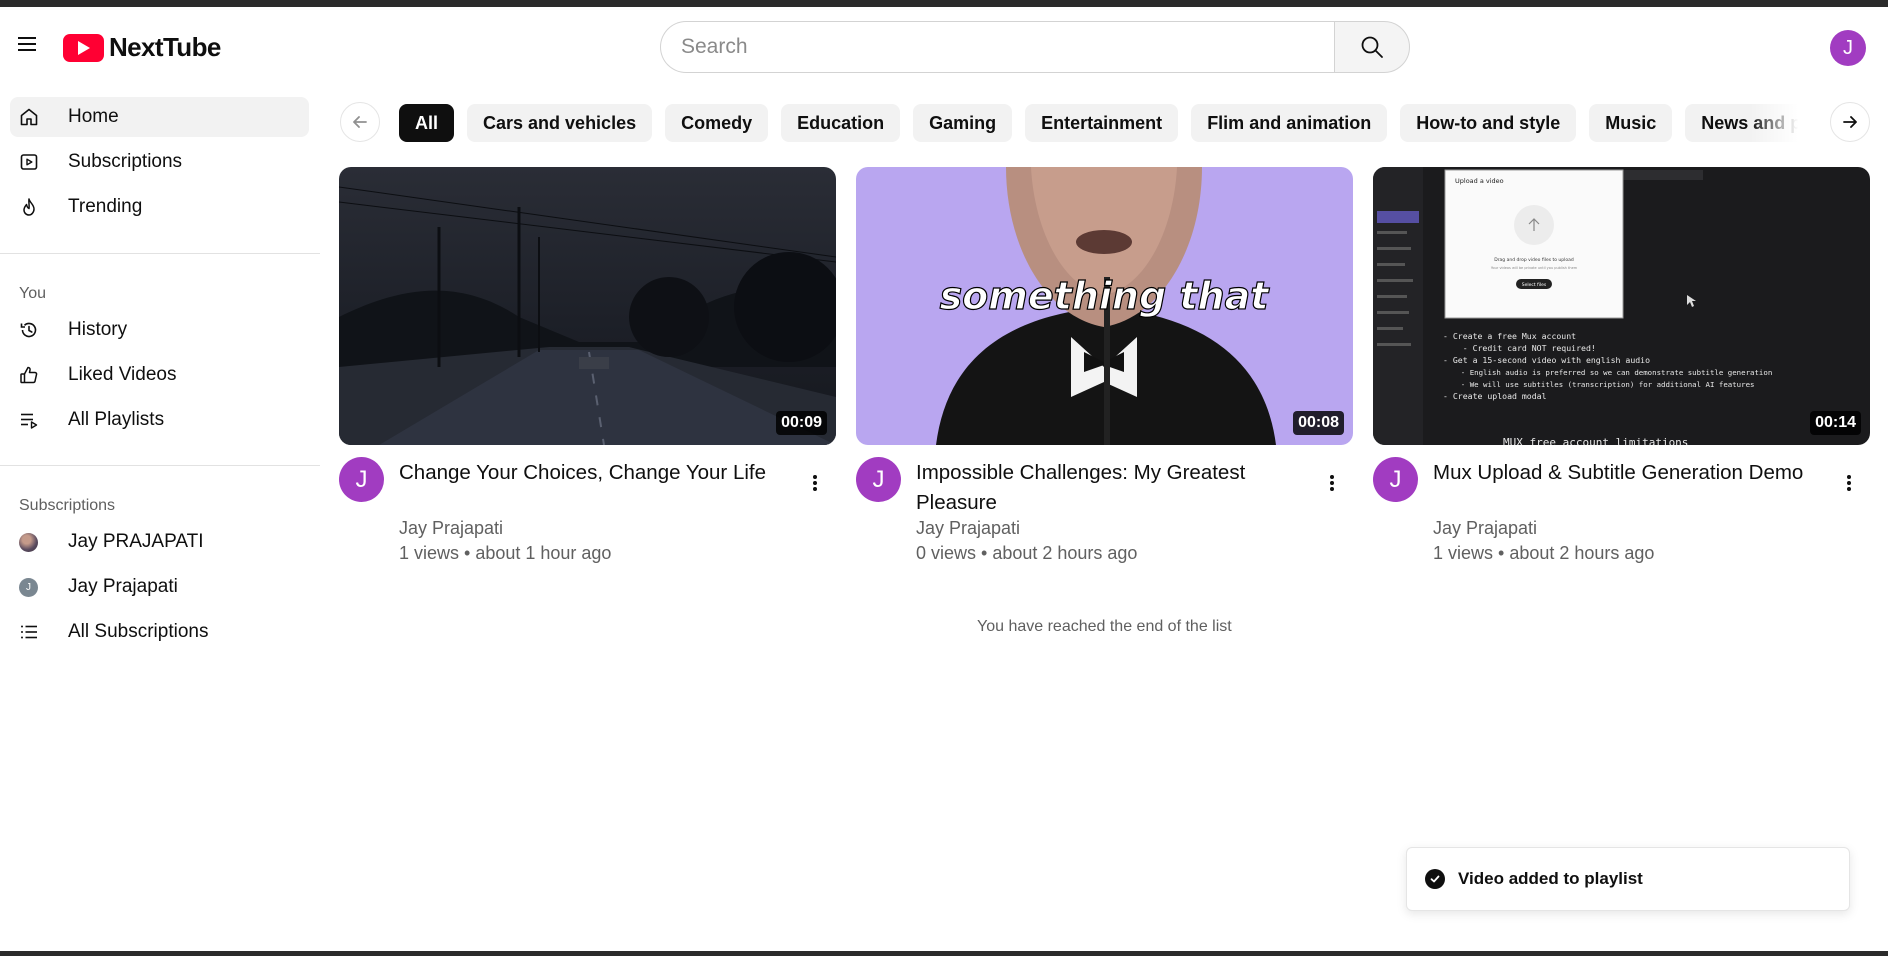  What do you see at coordinates (997, 47) in the screenshot?
I see `search-input` at bounding box center [997, 47].